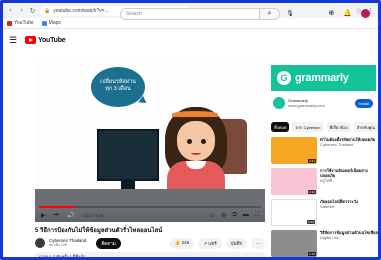  Describe the element at coordinates (14, 40) in the screenshot. I see `hamburger-menu-icon: ☰` at that location.